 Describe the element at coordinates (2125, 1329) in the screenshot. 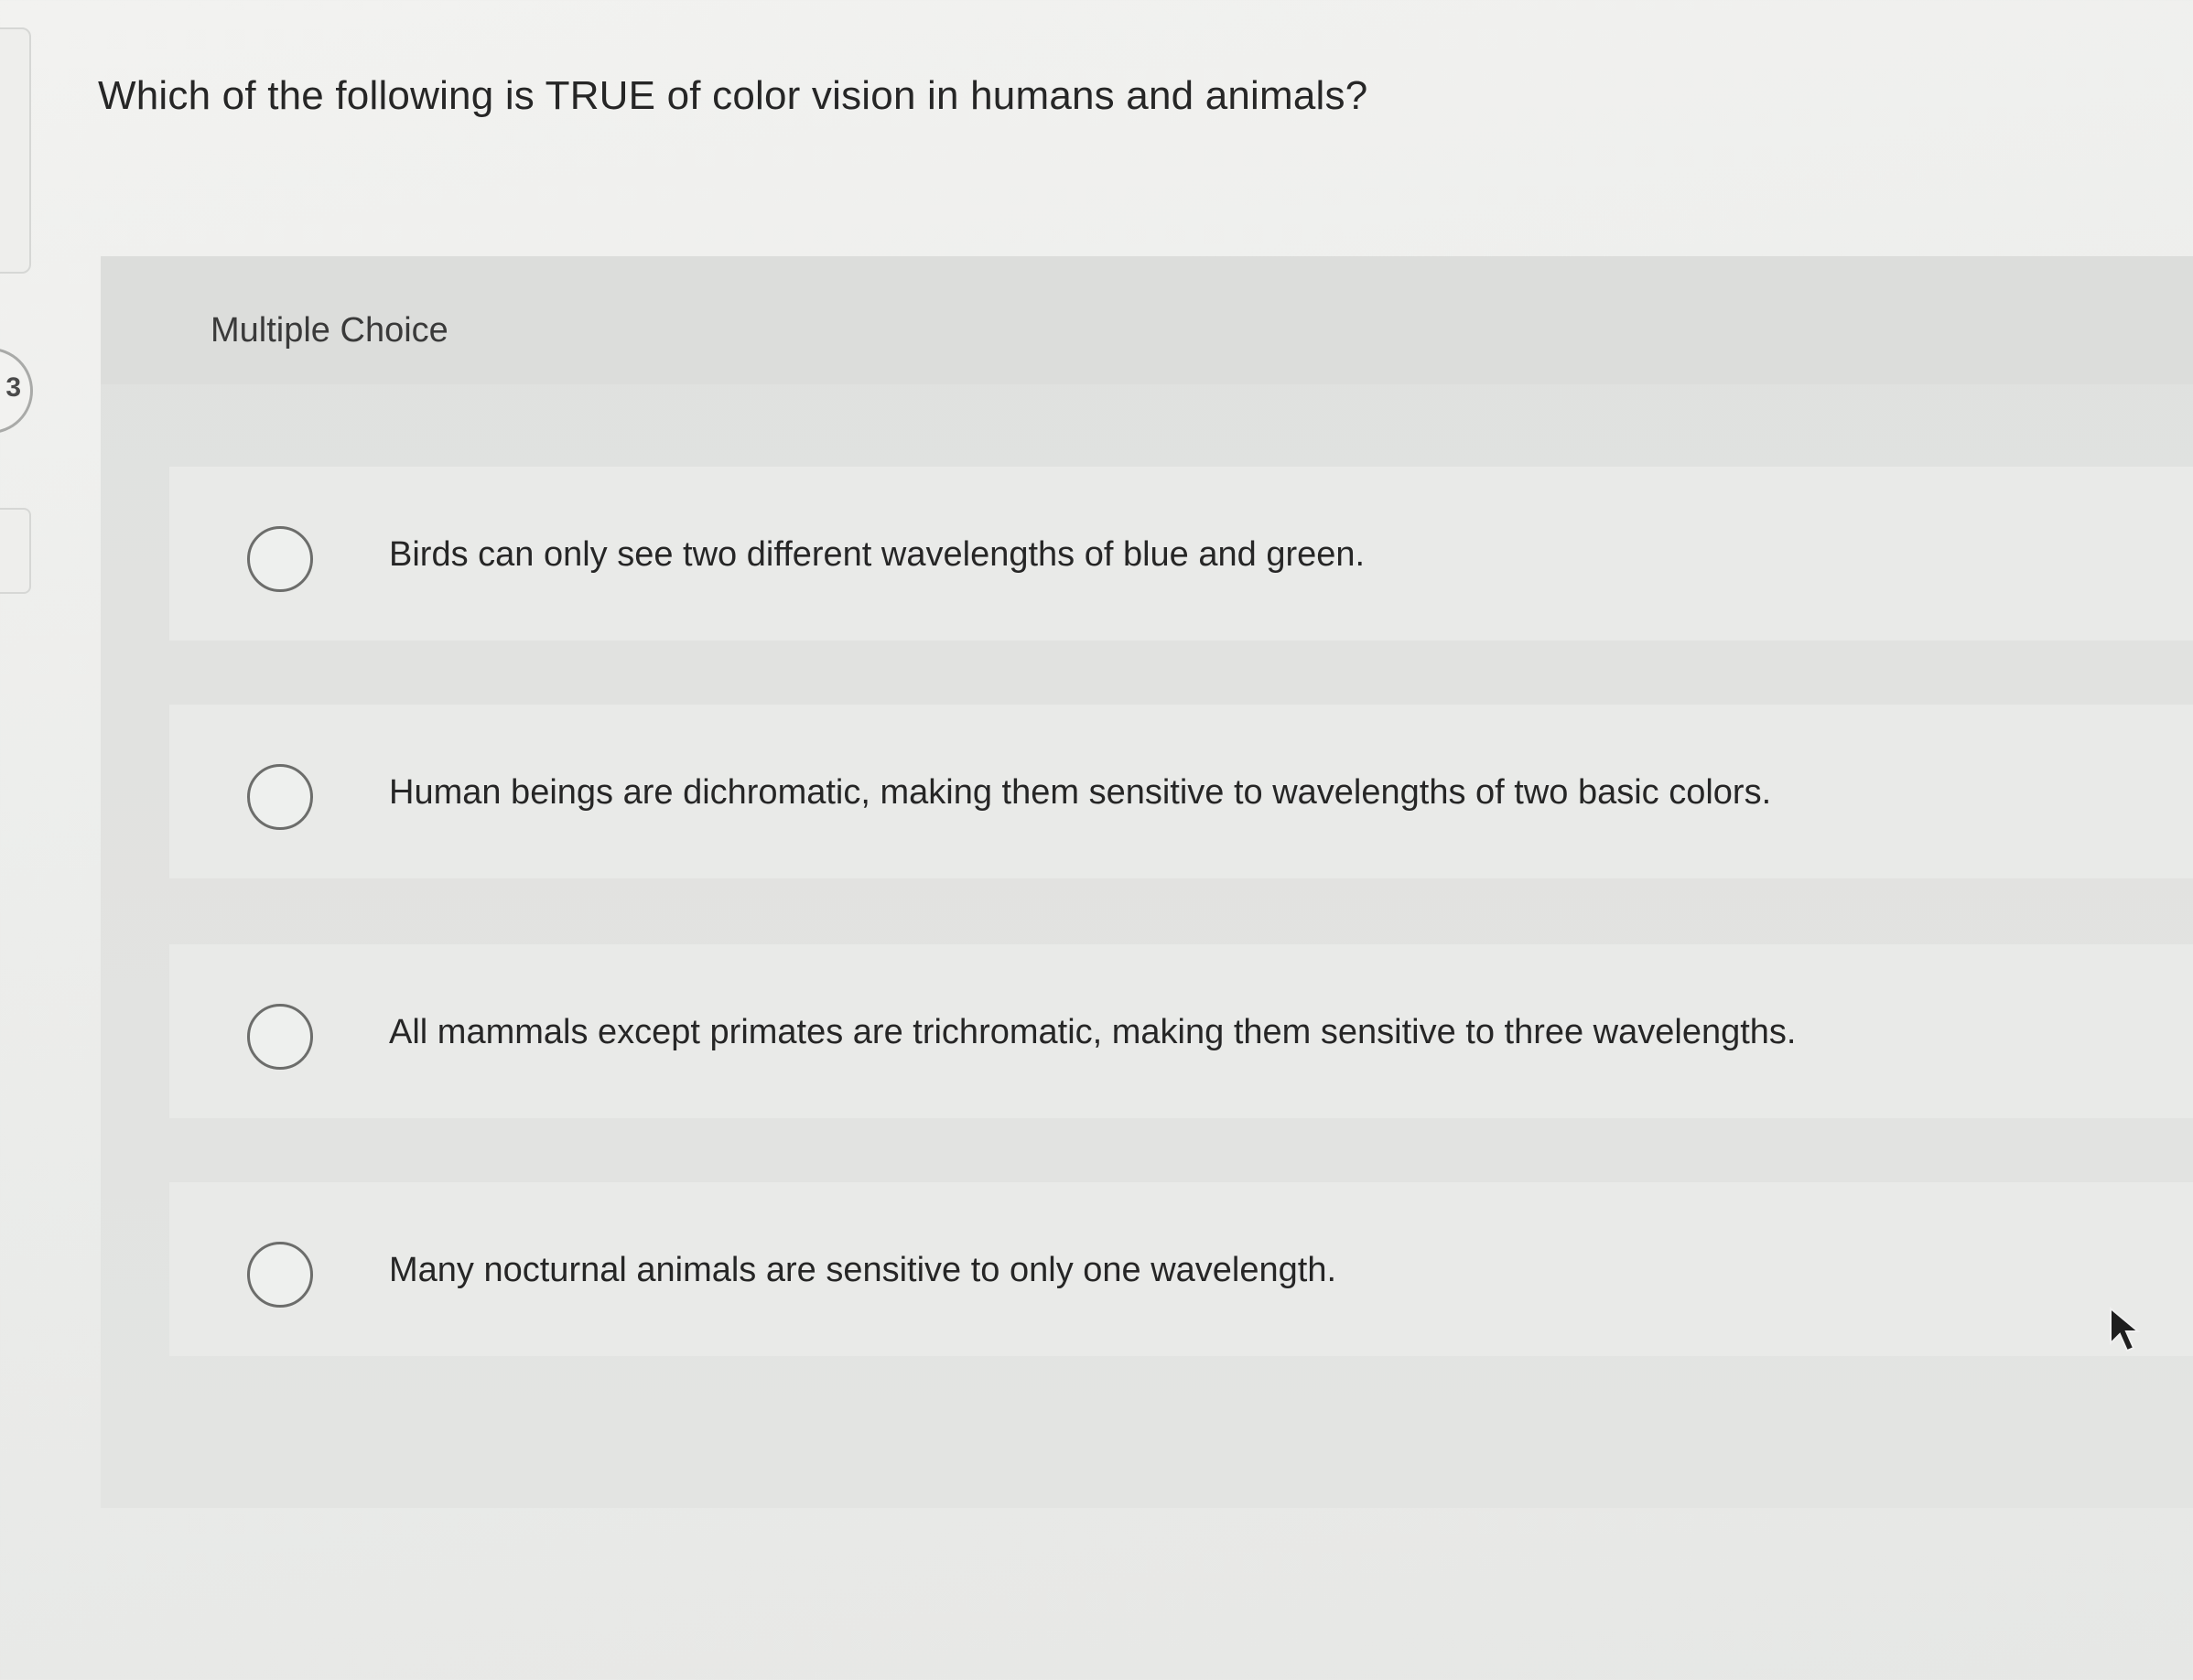

I see `mouse-pointer-icon` at that location.